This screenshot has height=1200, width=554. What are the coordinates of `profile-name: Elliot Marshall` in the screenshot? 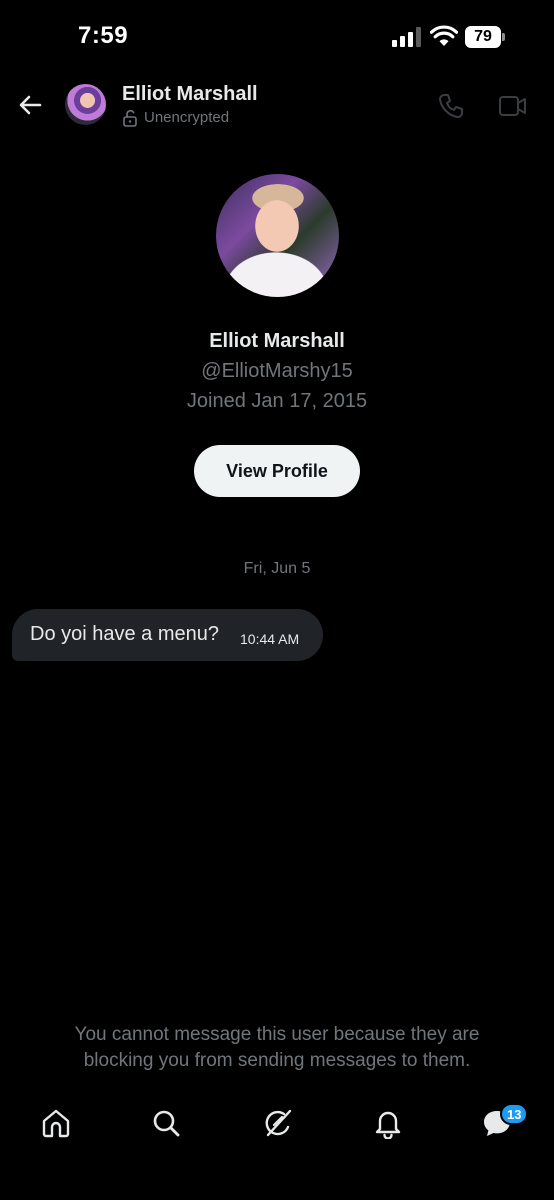 It's located at (277, 341).